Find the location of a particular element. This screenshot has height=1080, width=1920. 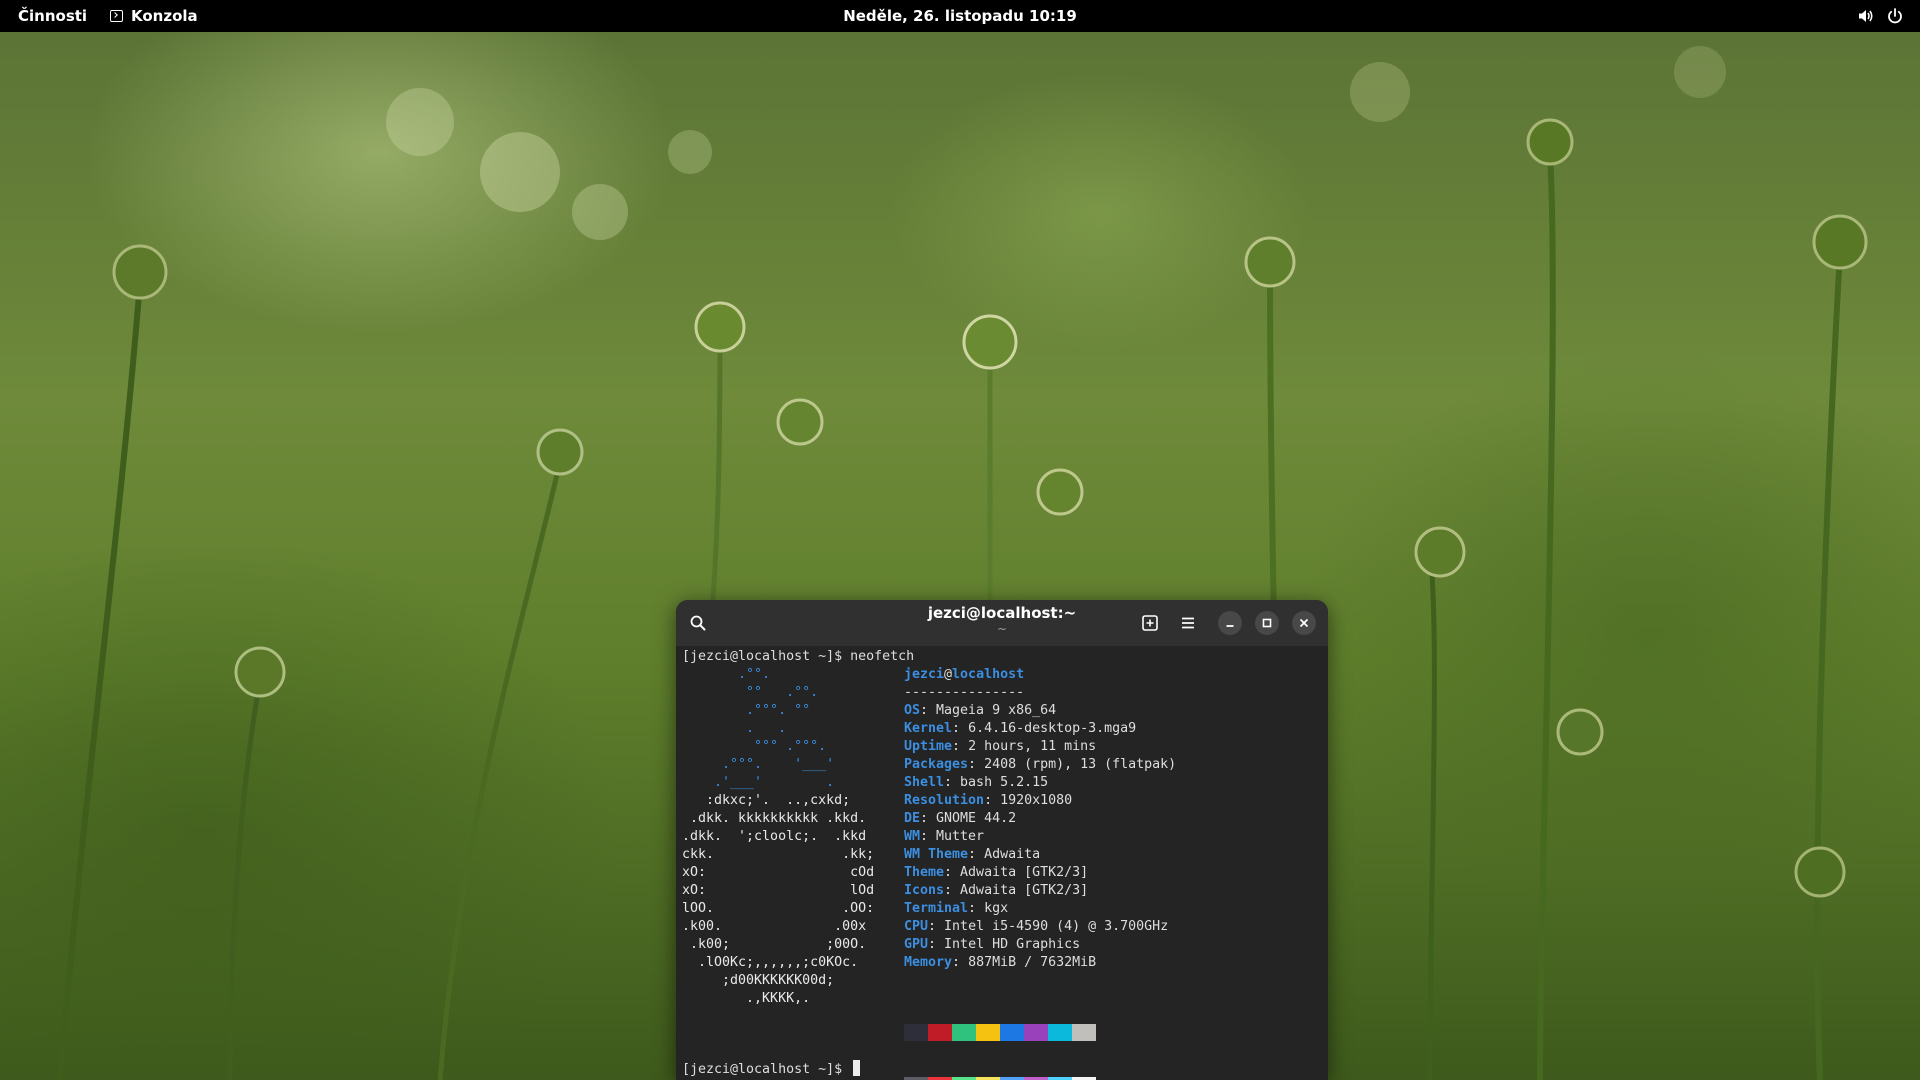

info-line: GPU: Intel HD Graphics is located at coordinates (992, 945).